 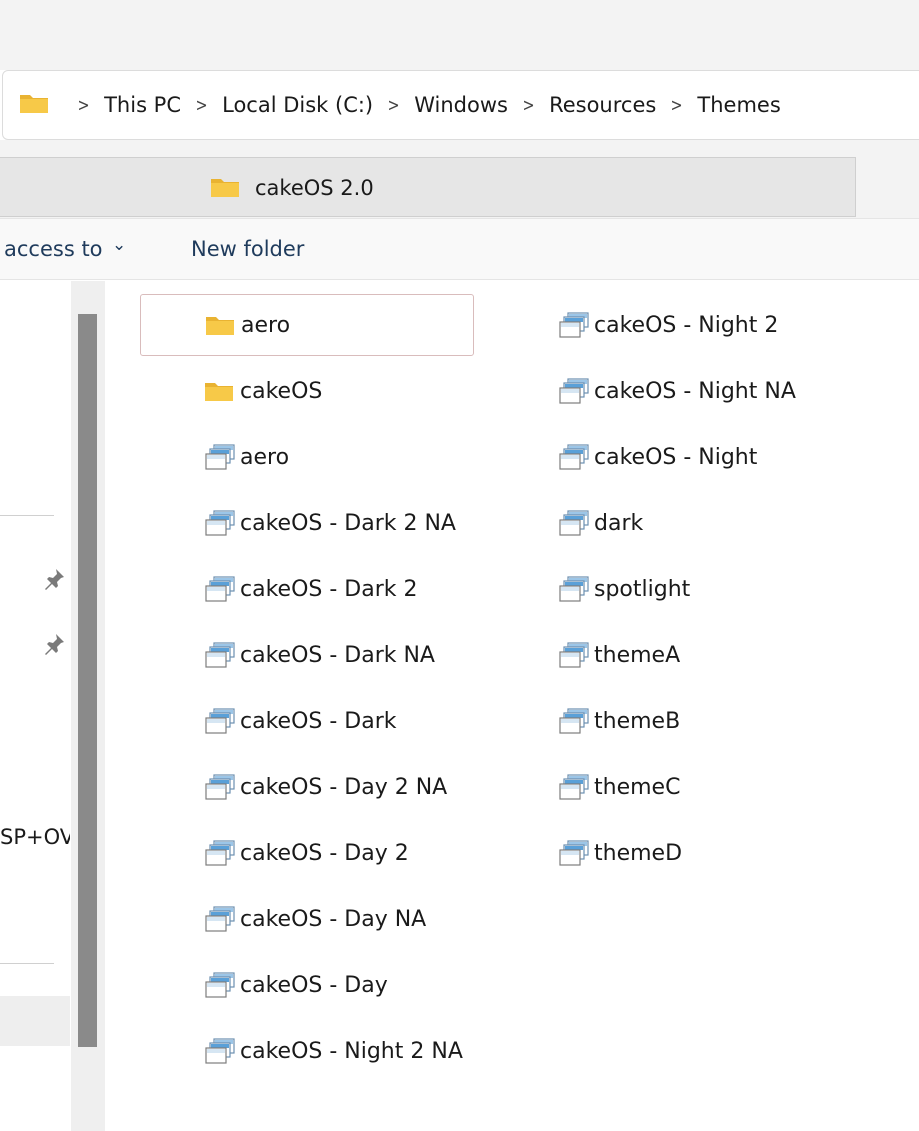 I want to click on theme-file-item: cakeOS - Night NA, so click(x=728, y=391).